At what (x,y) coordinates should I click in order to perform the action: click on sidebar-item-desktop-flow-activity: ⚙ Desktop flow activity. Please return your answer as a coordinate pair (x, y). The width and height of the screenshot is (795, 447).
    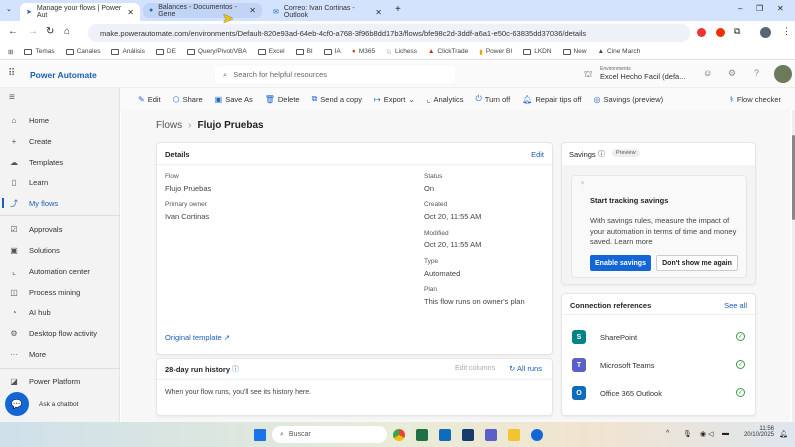
    Looking at the image, I should click on (60, 333).